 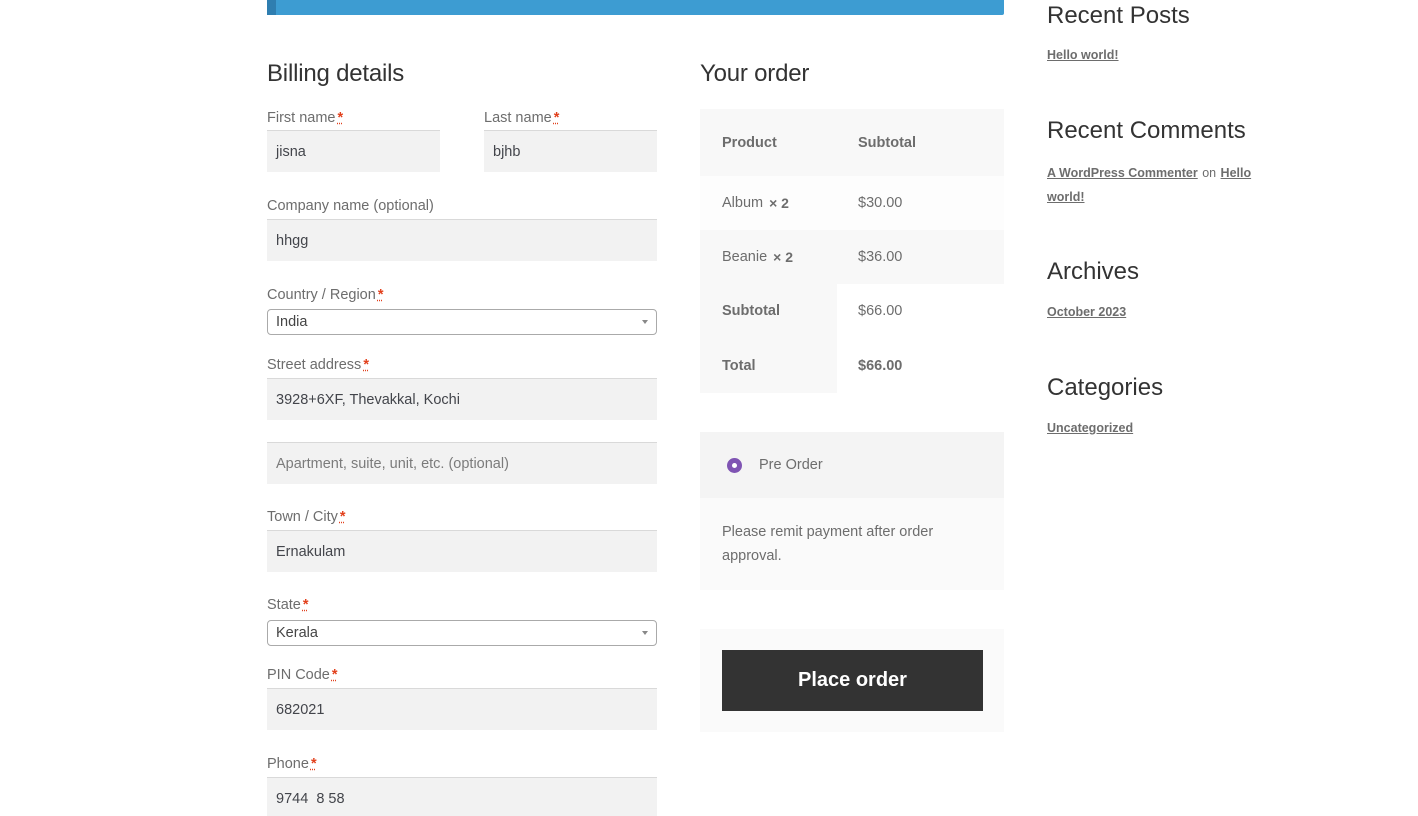 What do you see at coordinates (462, 709) in the screenshot?
I see `pin-input: 682021` at bounding box center [462, 709].